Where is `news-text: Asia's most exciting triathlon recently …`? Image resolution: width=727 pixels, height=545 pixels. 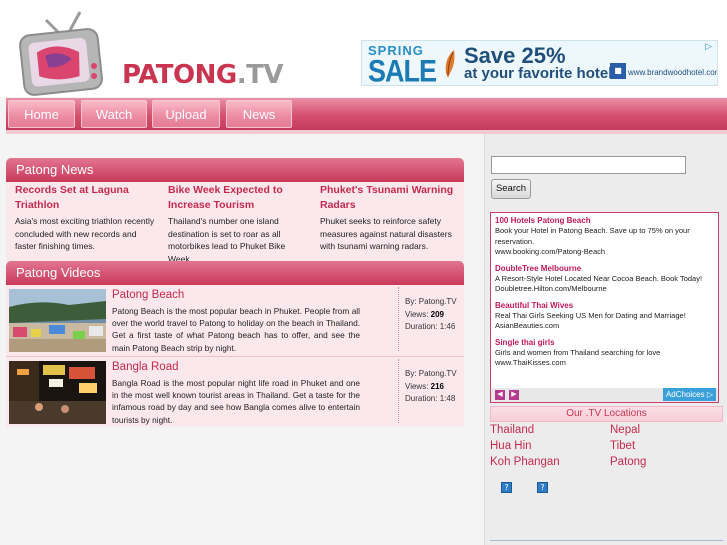
news-text: Asia's most exciting triathlon recently … is located at coordinates (85, 233).